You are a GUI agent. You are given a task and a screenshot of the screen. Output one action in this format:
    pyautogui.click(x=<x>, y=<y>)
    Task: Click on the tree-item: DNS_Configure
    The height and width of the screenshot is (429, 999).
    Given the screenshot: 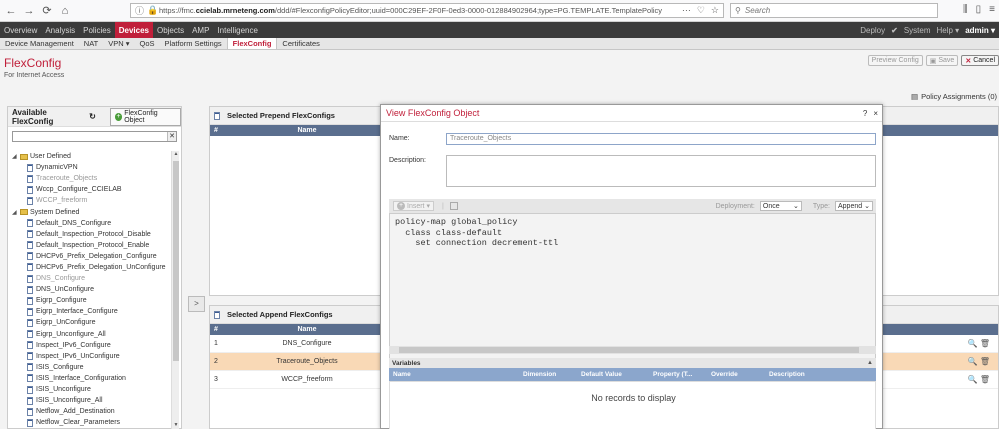 What is the action you would take?
    pyautogui.click(x=91, y=278)
    